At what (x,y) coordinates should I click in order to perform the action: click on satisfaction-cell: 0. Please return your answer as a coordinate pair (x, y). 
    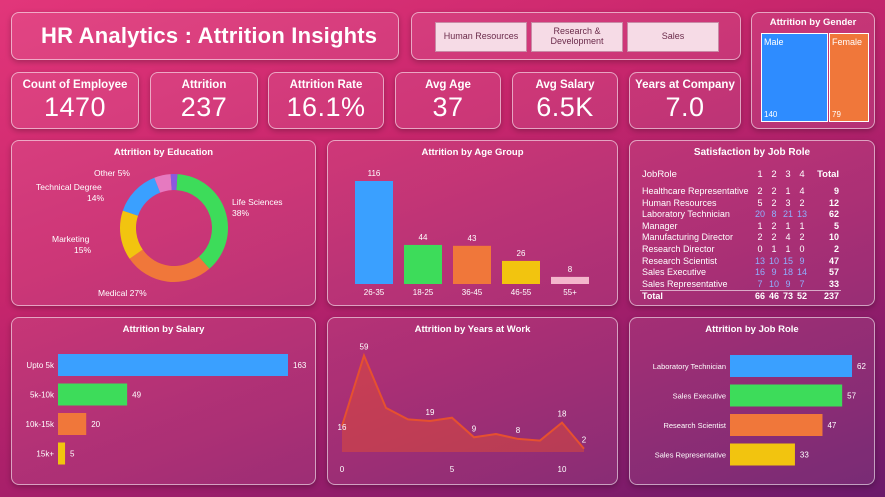
    Looking at the image, I should click on (760, 248).